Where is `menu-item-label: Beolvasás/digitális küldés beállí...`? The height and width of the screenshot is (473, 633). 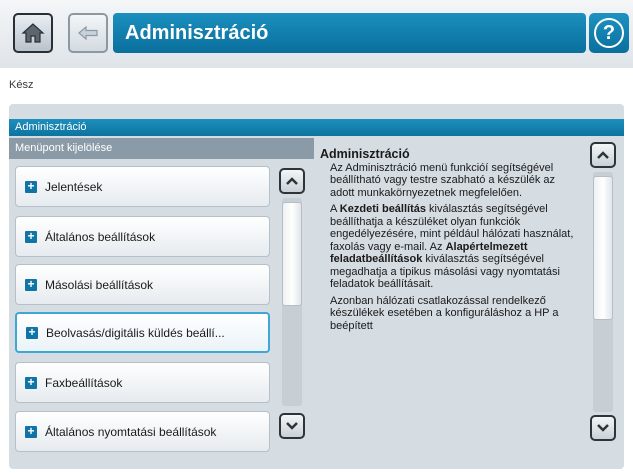 menu-item-label: Beolvasás/digitális küldés beállí... is located at coordinates (135, 332).